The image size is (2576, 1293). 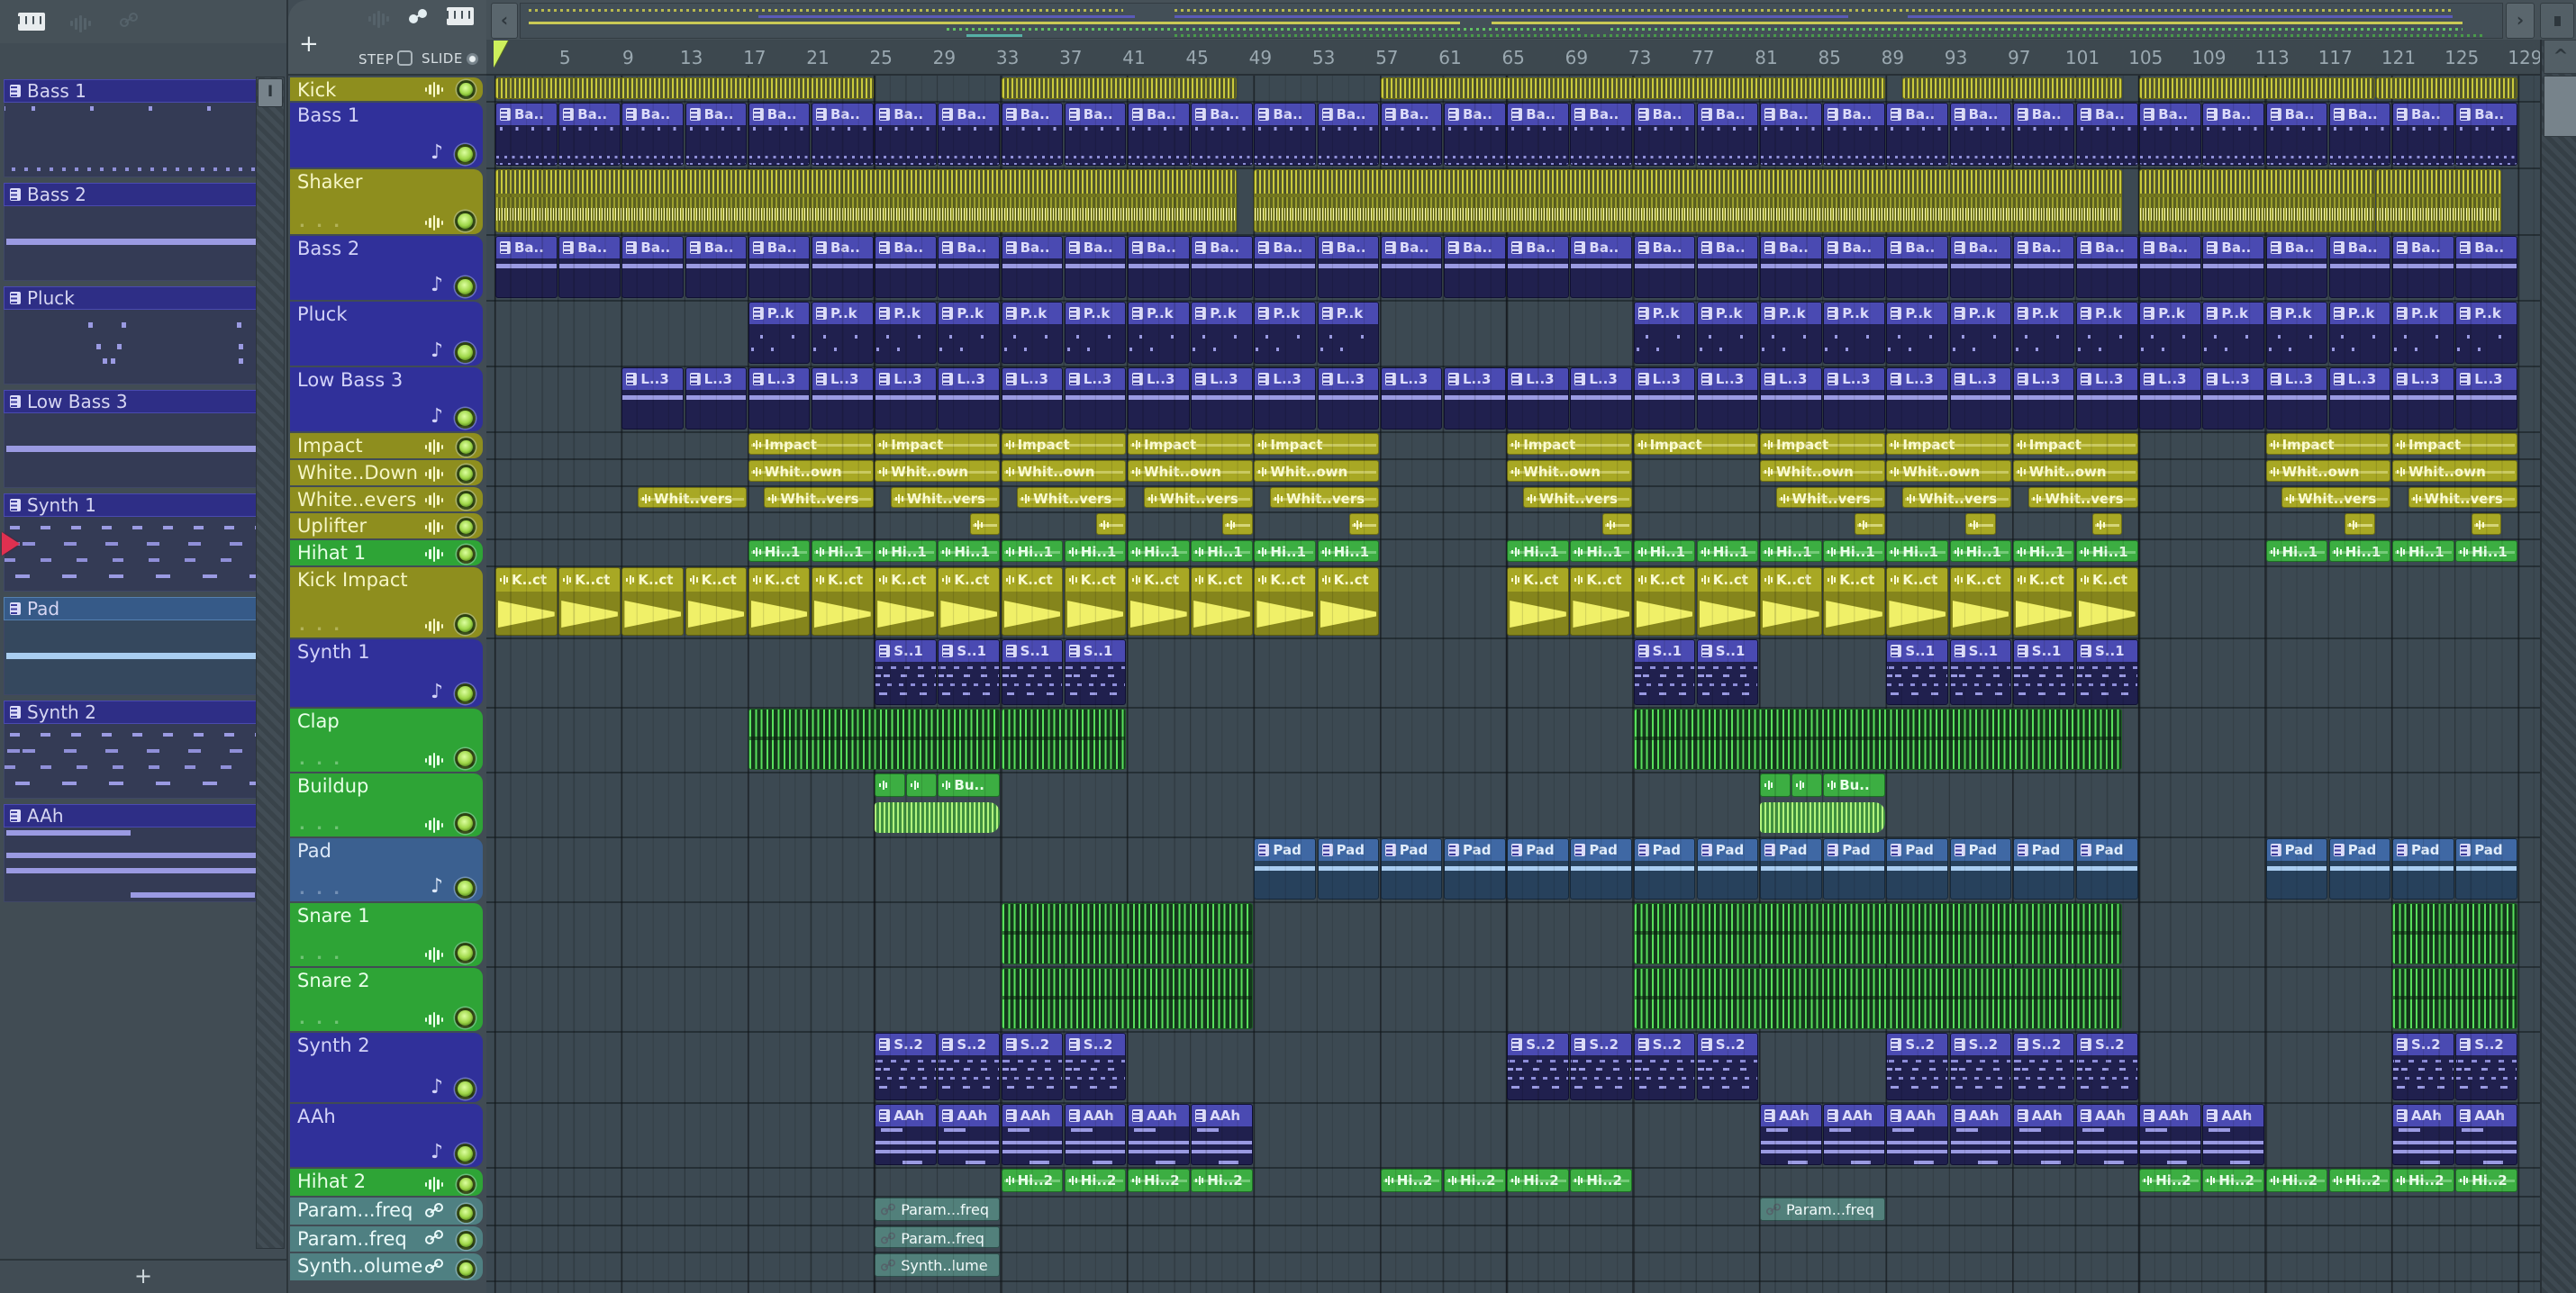 What do you see at coordinates (136, 194) in the screenshot?
I see `pattern-item-header: Bass 2` at bounding box center [136, 194].